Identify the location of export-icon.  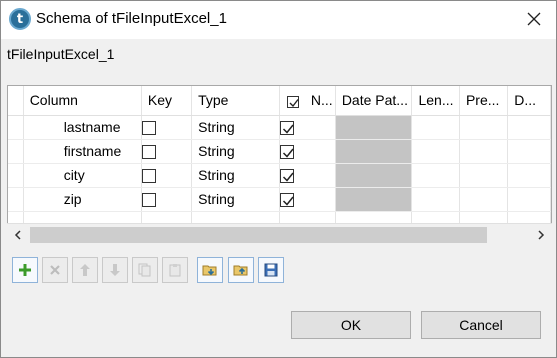
(240, 270).